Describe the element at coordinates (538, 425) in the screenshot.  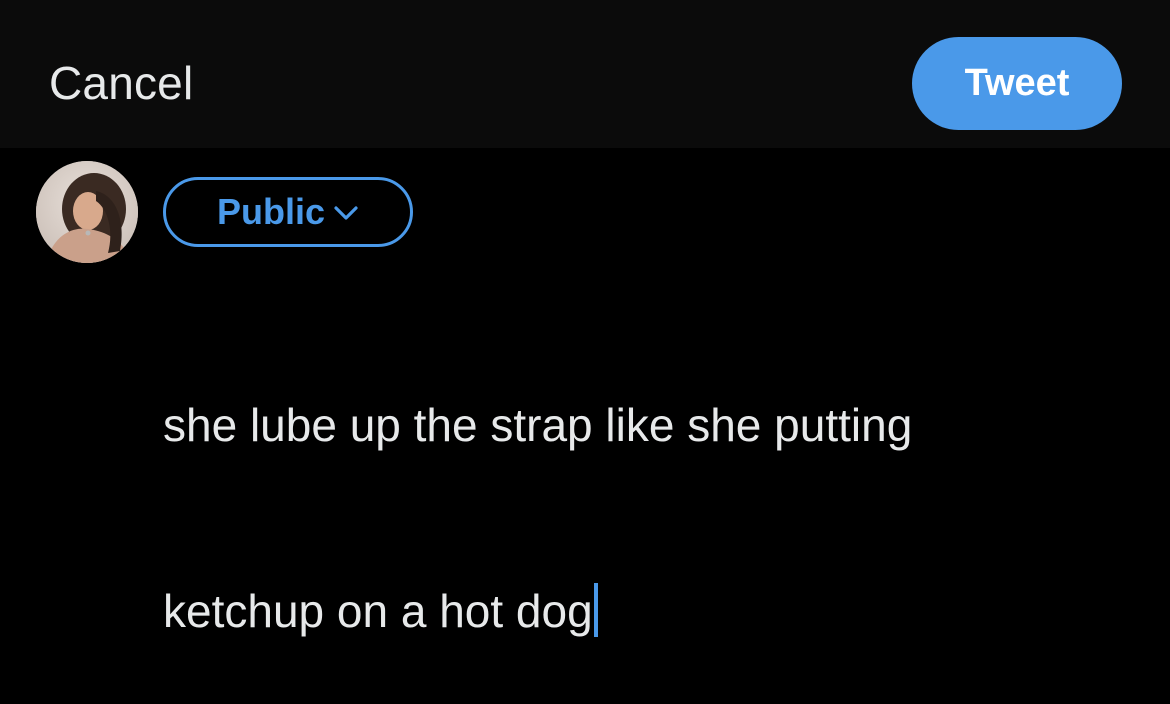
I see `tweet-text-line: she lube up the strap like she putting` at that location.